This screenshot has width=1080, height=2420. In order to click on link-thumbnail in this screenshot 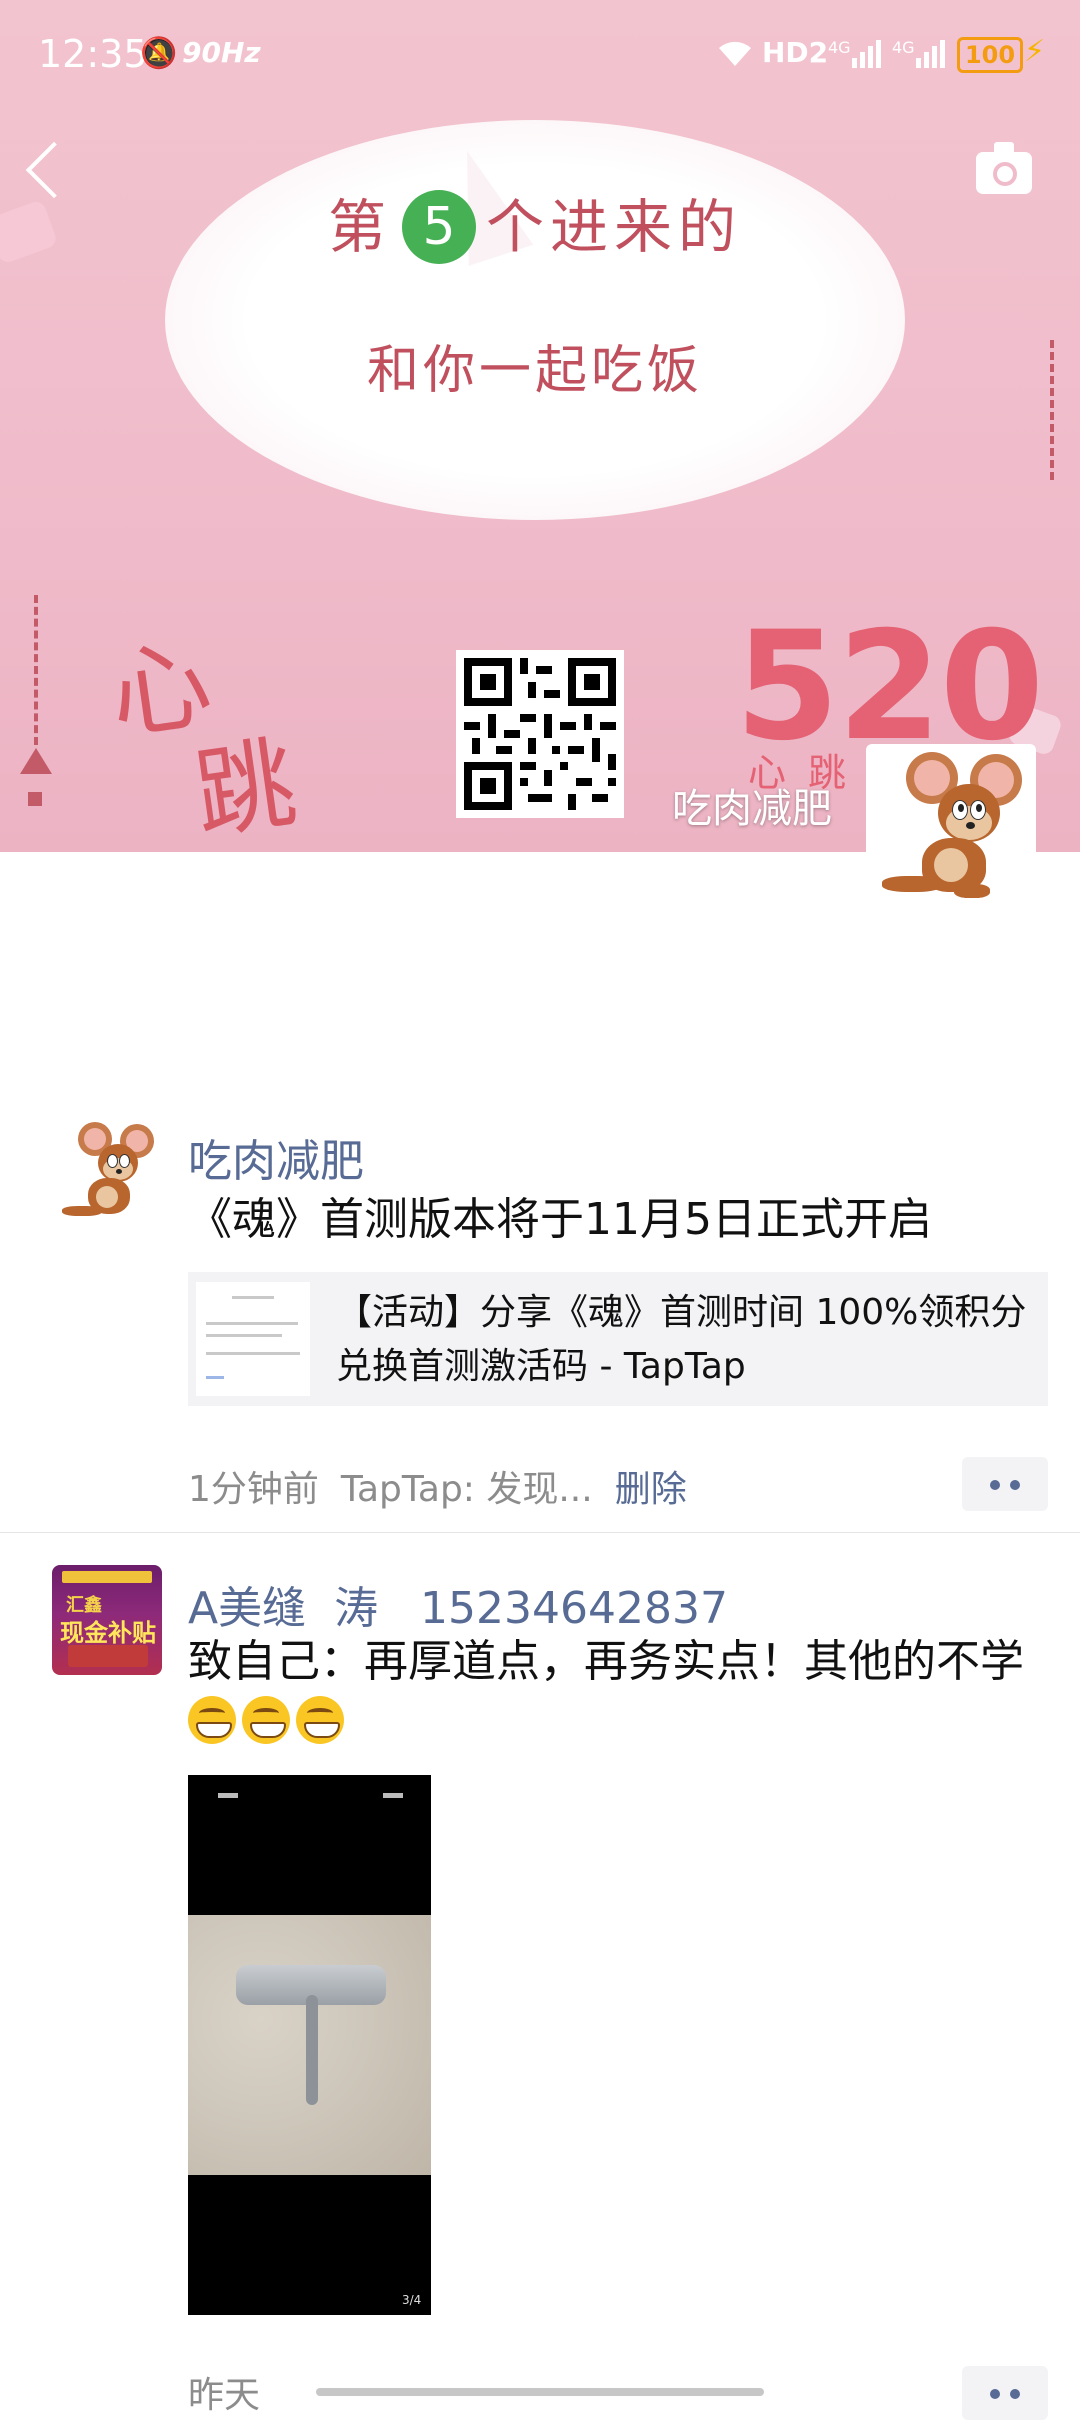, I will do `click(253, 1339)`.